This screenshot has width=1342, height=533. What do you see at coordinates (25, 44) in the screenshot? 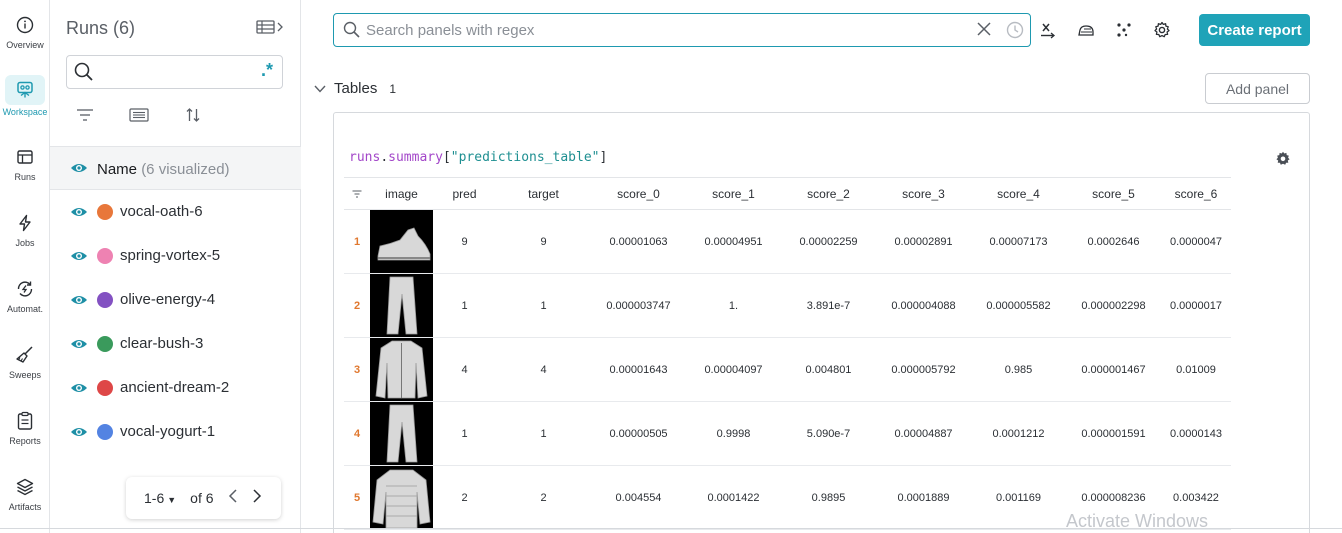
I see `nav-overview: Overview` at bounding box center [25, 44].